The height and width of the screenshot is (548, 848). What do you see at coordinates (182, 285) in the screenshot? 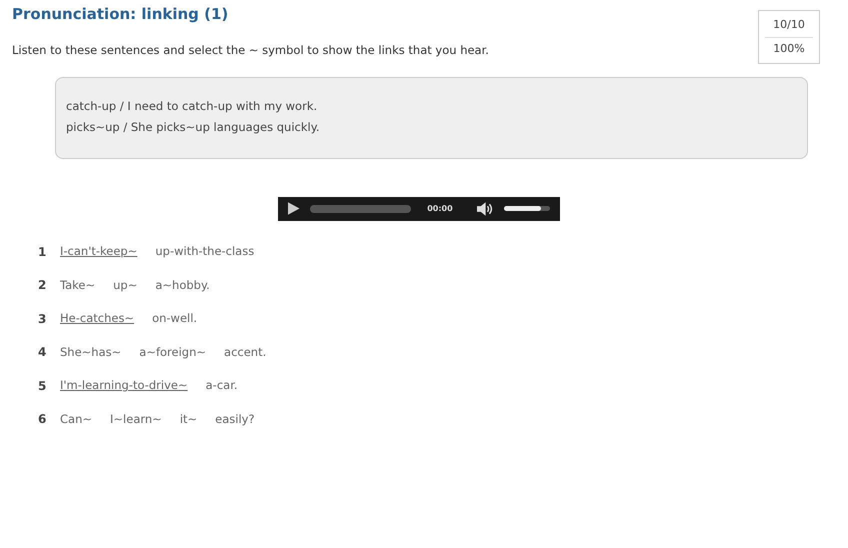
I see `word-group: a~hobby.` at bounding box center [182, 285].